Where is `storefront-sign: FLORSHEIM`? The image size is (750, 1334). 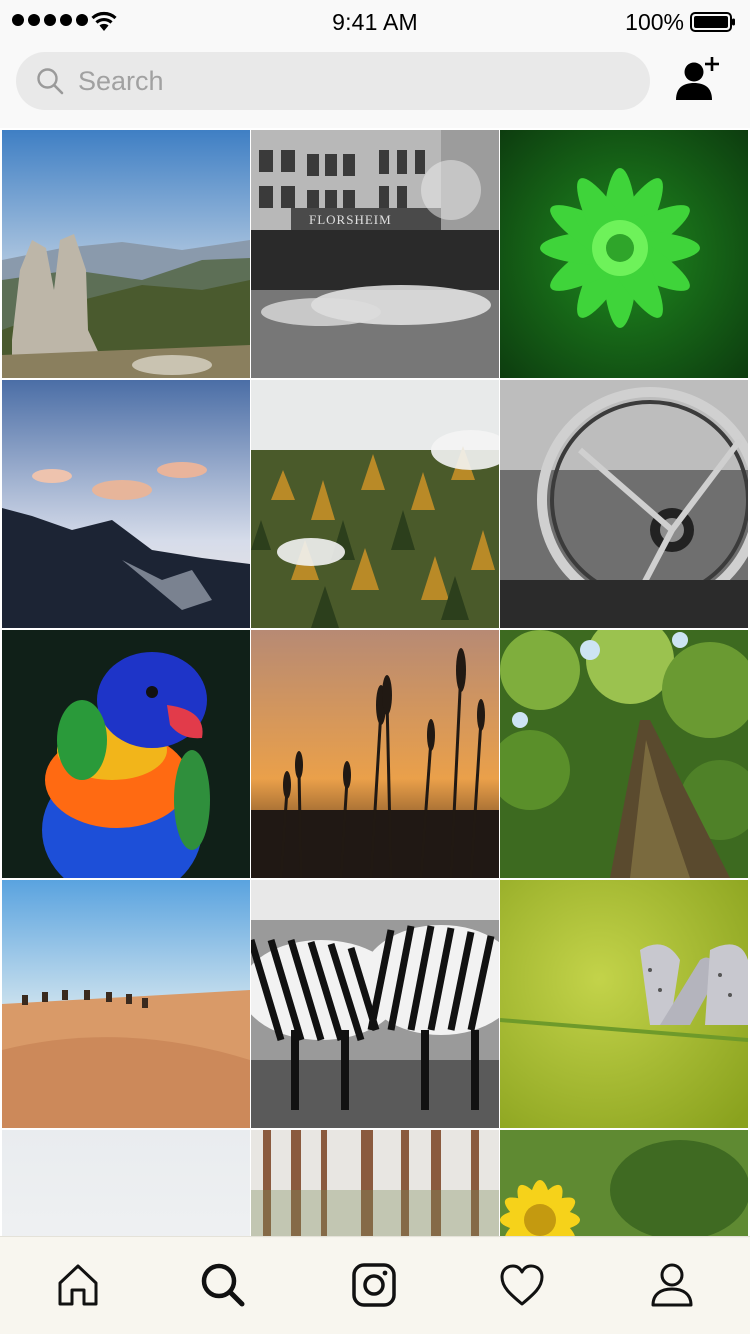
storefront-sign: FLORSHEIM is located at coordinates (350, 219).